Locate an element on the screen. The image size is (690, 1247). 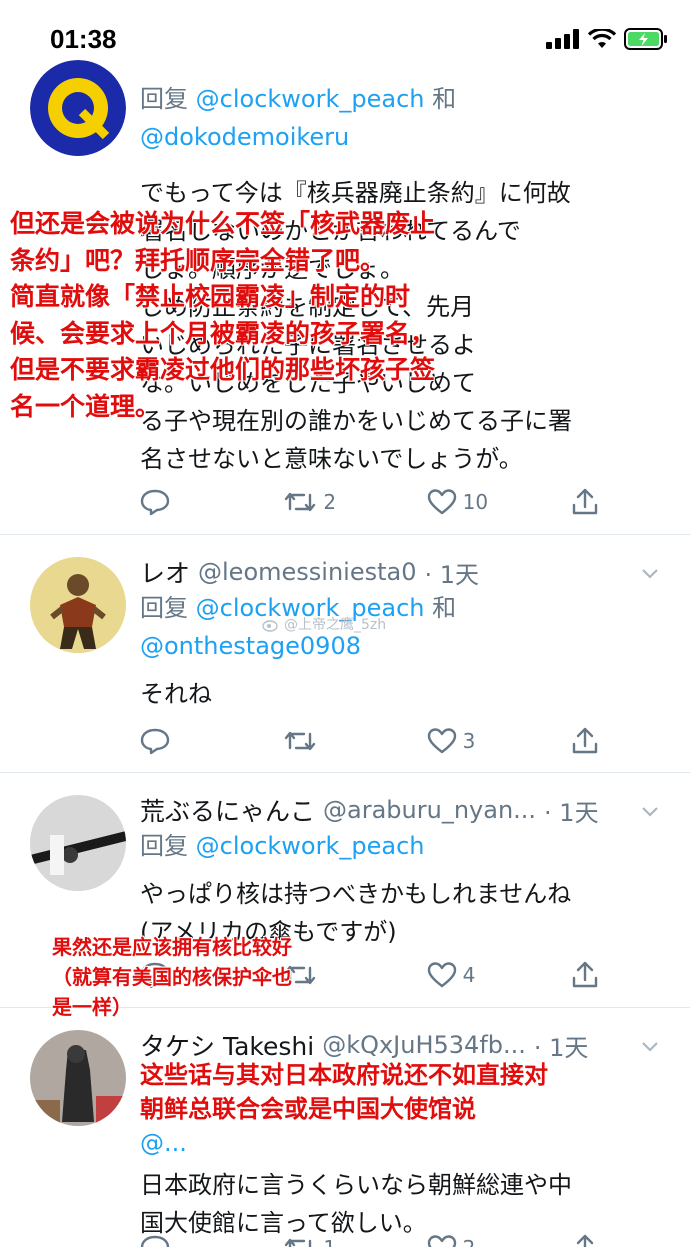
retweet-button is located at coordinates (333, 741).